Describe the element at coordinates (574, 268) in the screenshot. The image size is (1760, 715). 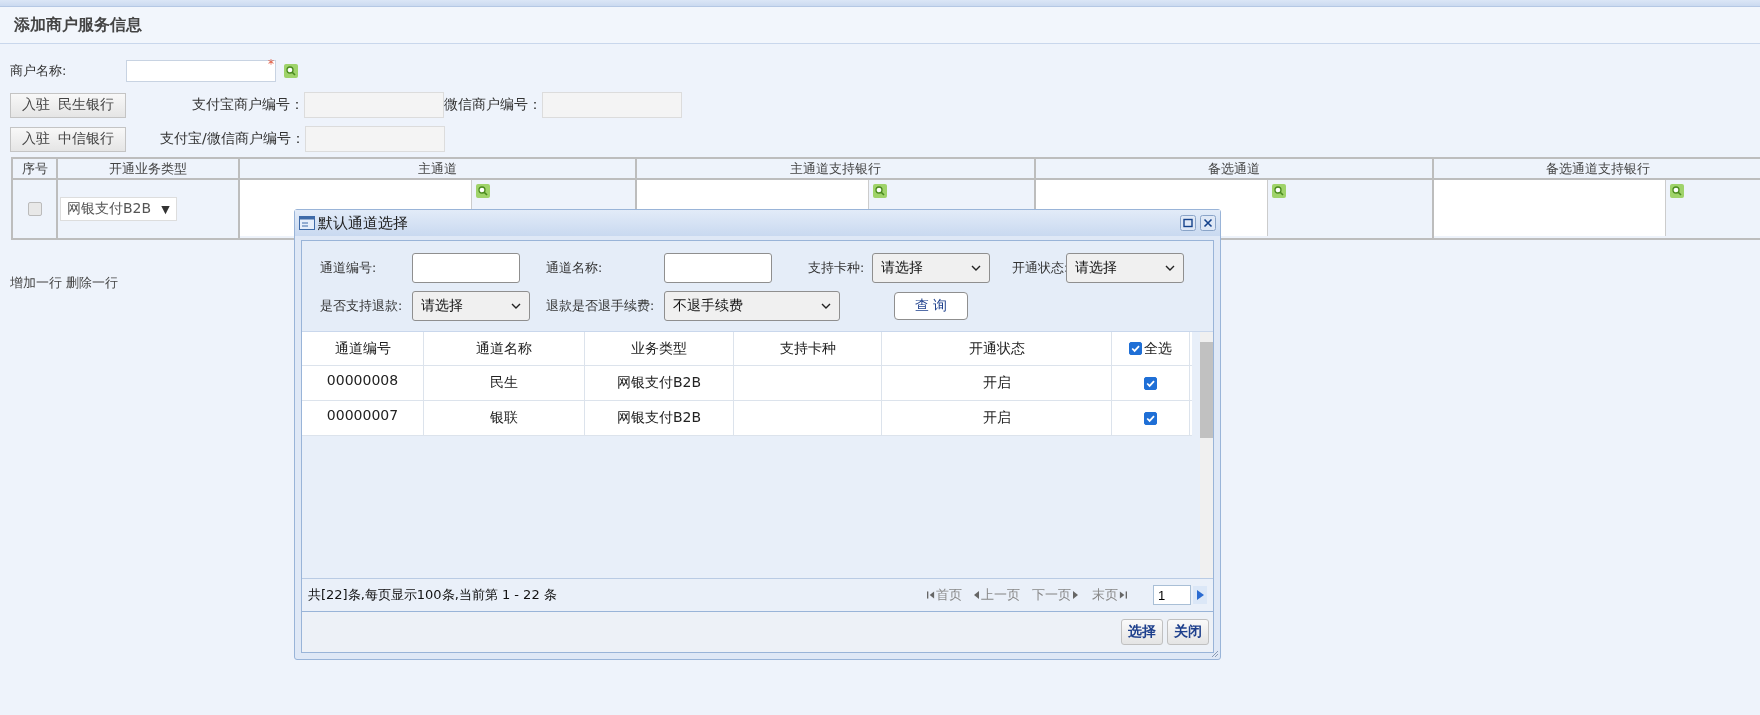
I see `filter-label: 通道名称:` at that location.